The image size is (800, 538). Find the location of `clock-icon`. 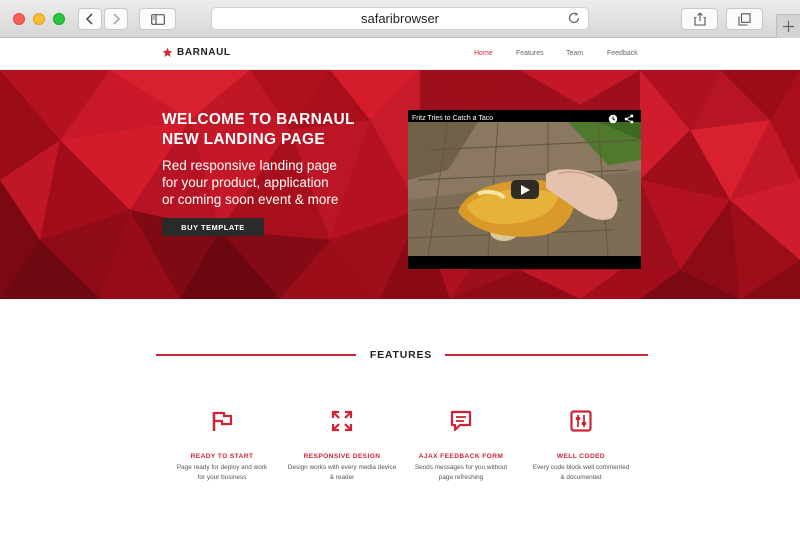

clock-icon is located at coordinates (613, 119).